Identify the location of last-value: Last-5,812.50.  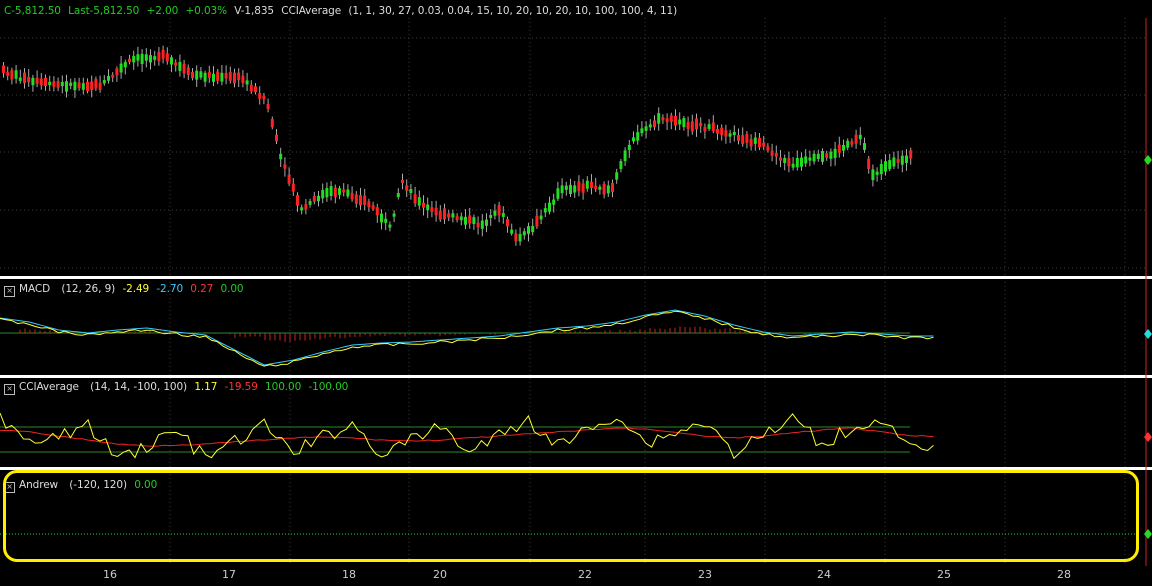
(104, 11).